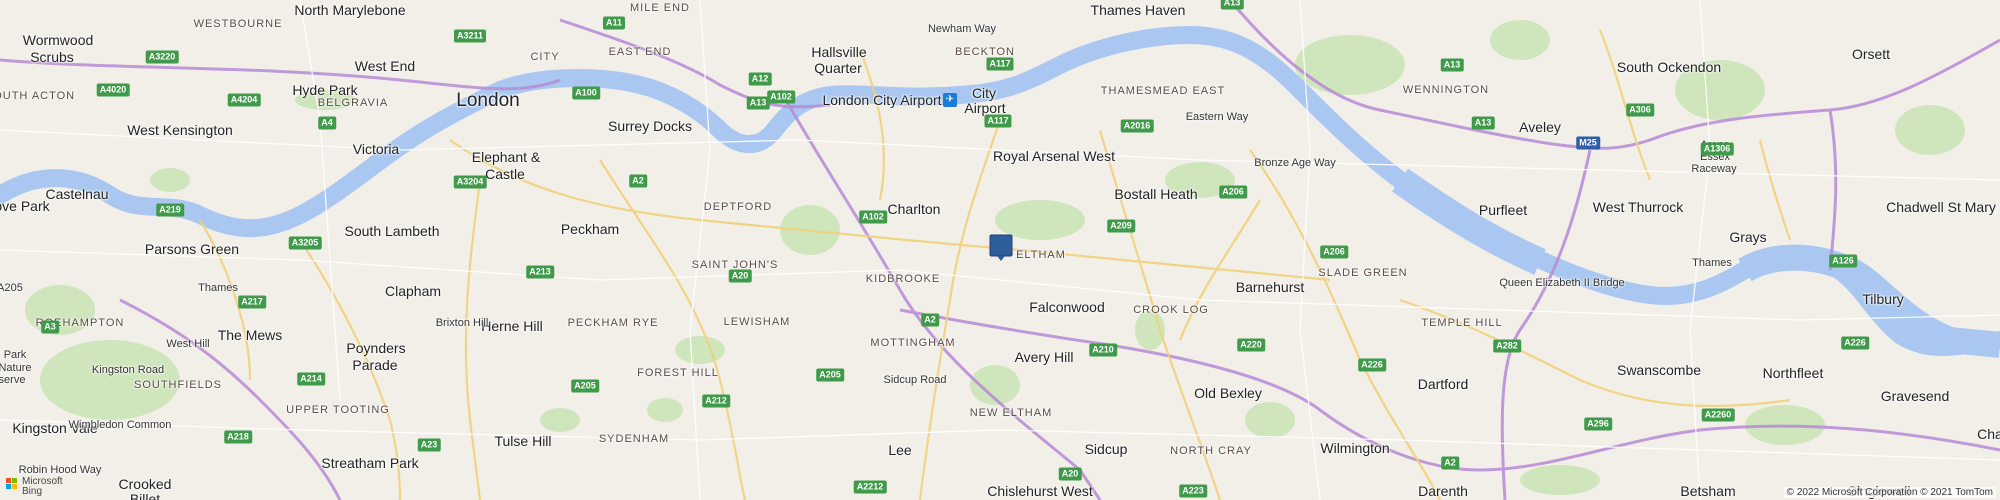 The height and width of the screenshot is (500, 2000). I want to click on place-tulse-hill: Tulse Hill, so click(523, 441).